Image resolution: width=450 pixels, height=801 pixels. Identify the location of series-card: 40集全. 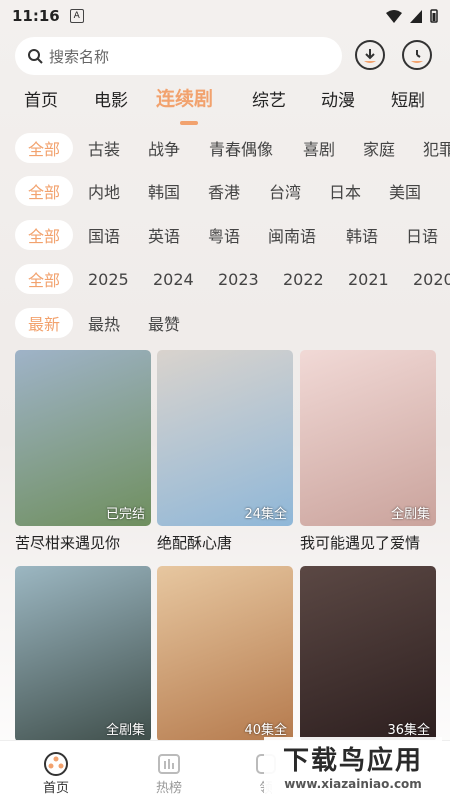
(225, 654).